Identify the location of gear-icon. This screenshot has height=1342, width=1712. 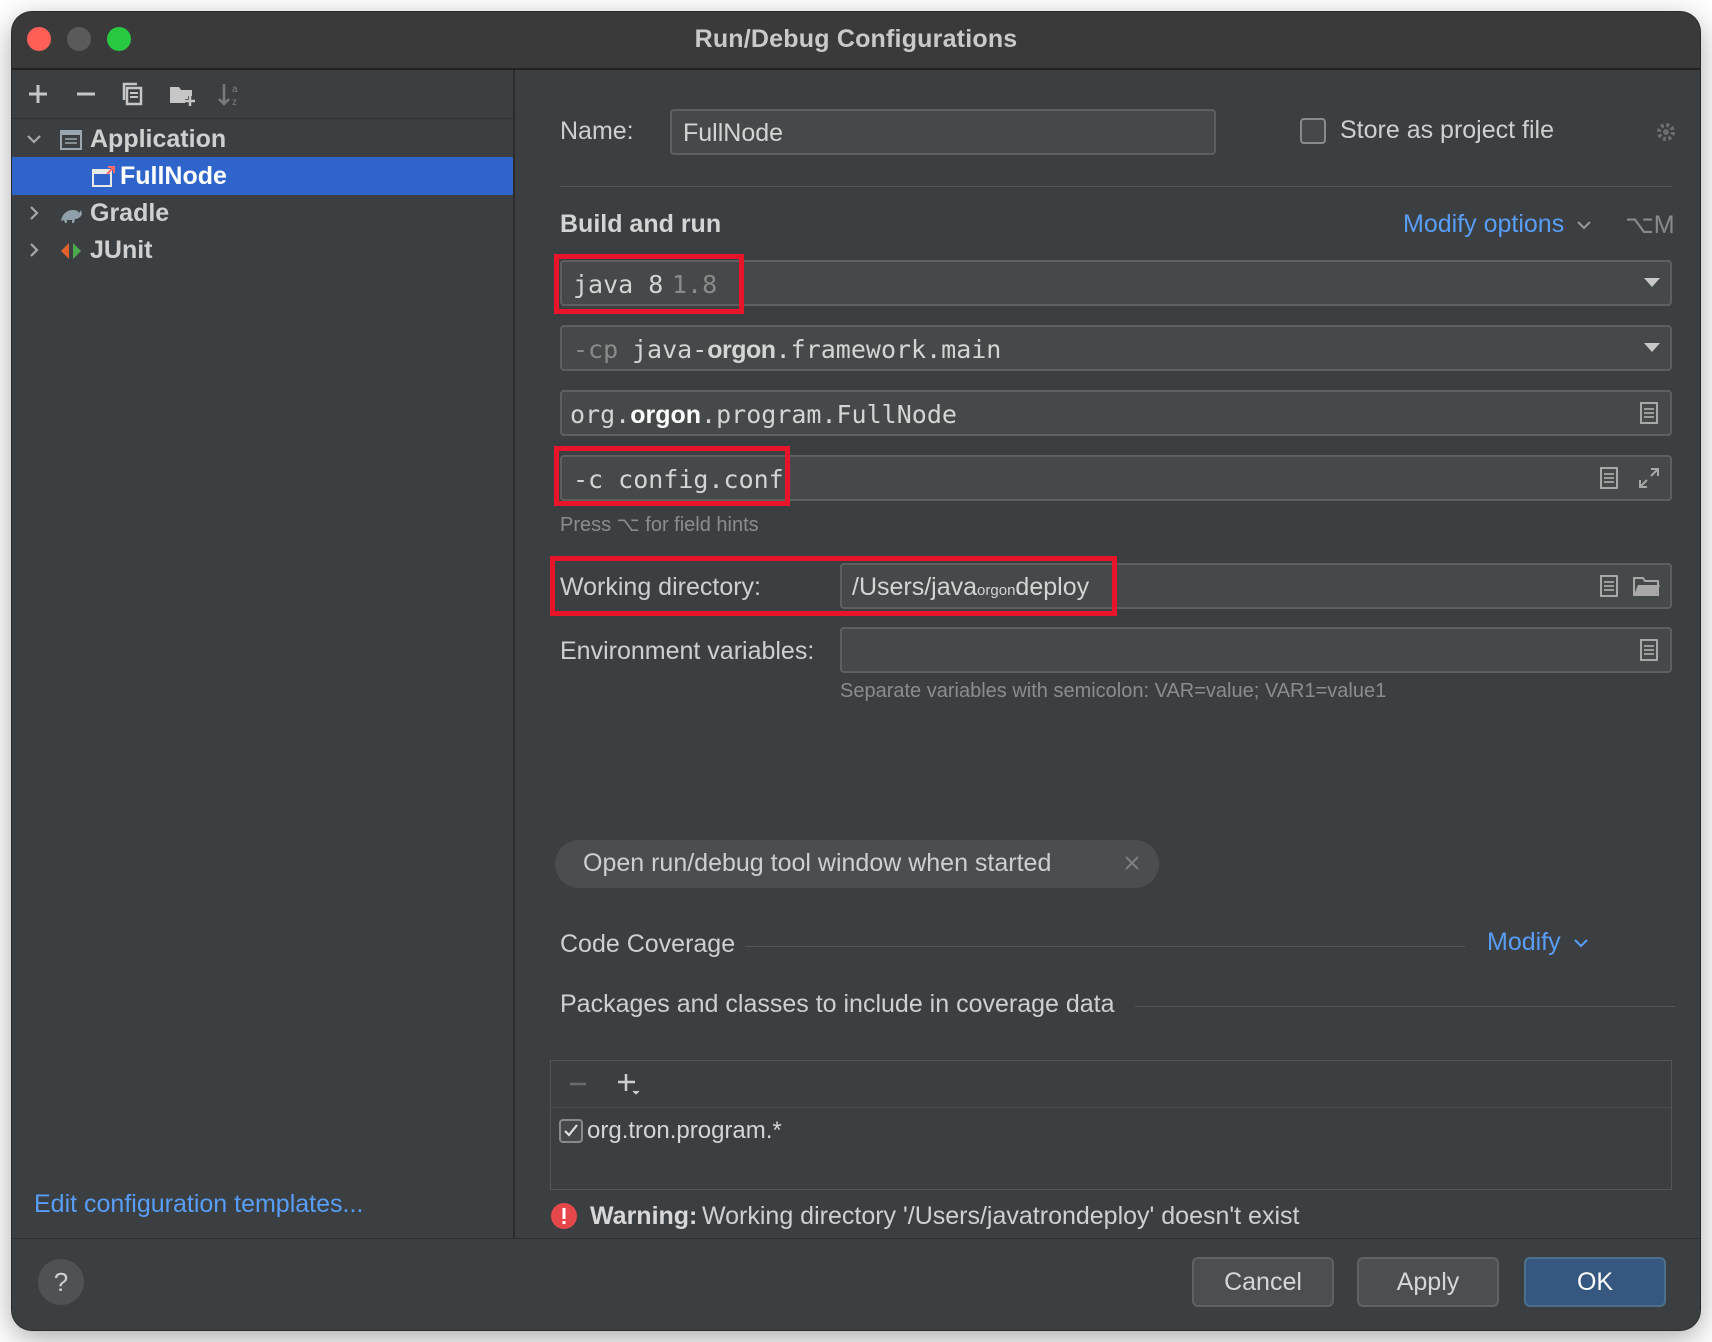
(1666, 132).